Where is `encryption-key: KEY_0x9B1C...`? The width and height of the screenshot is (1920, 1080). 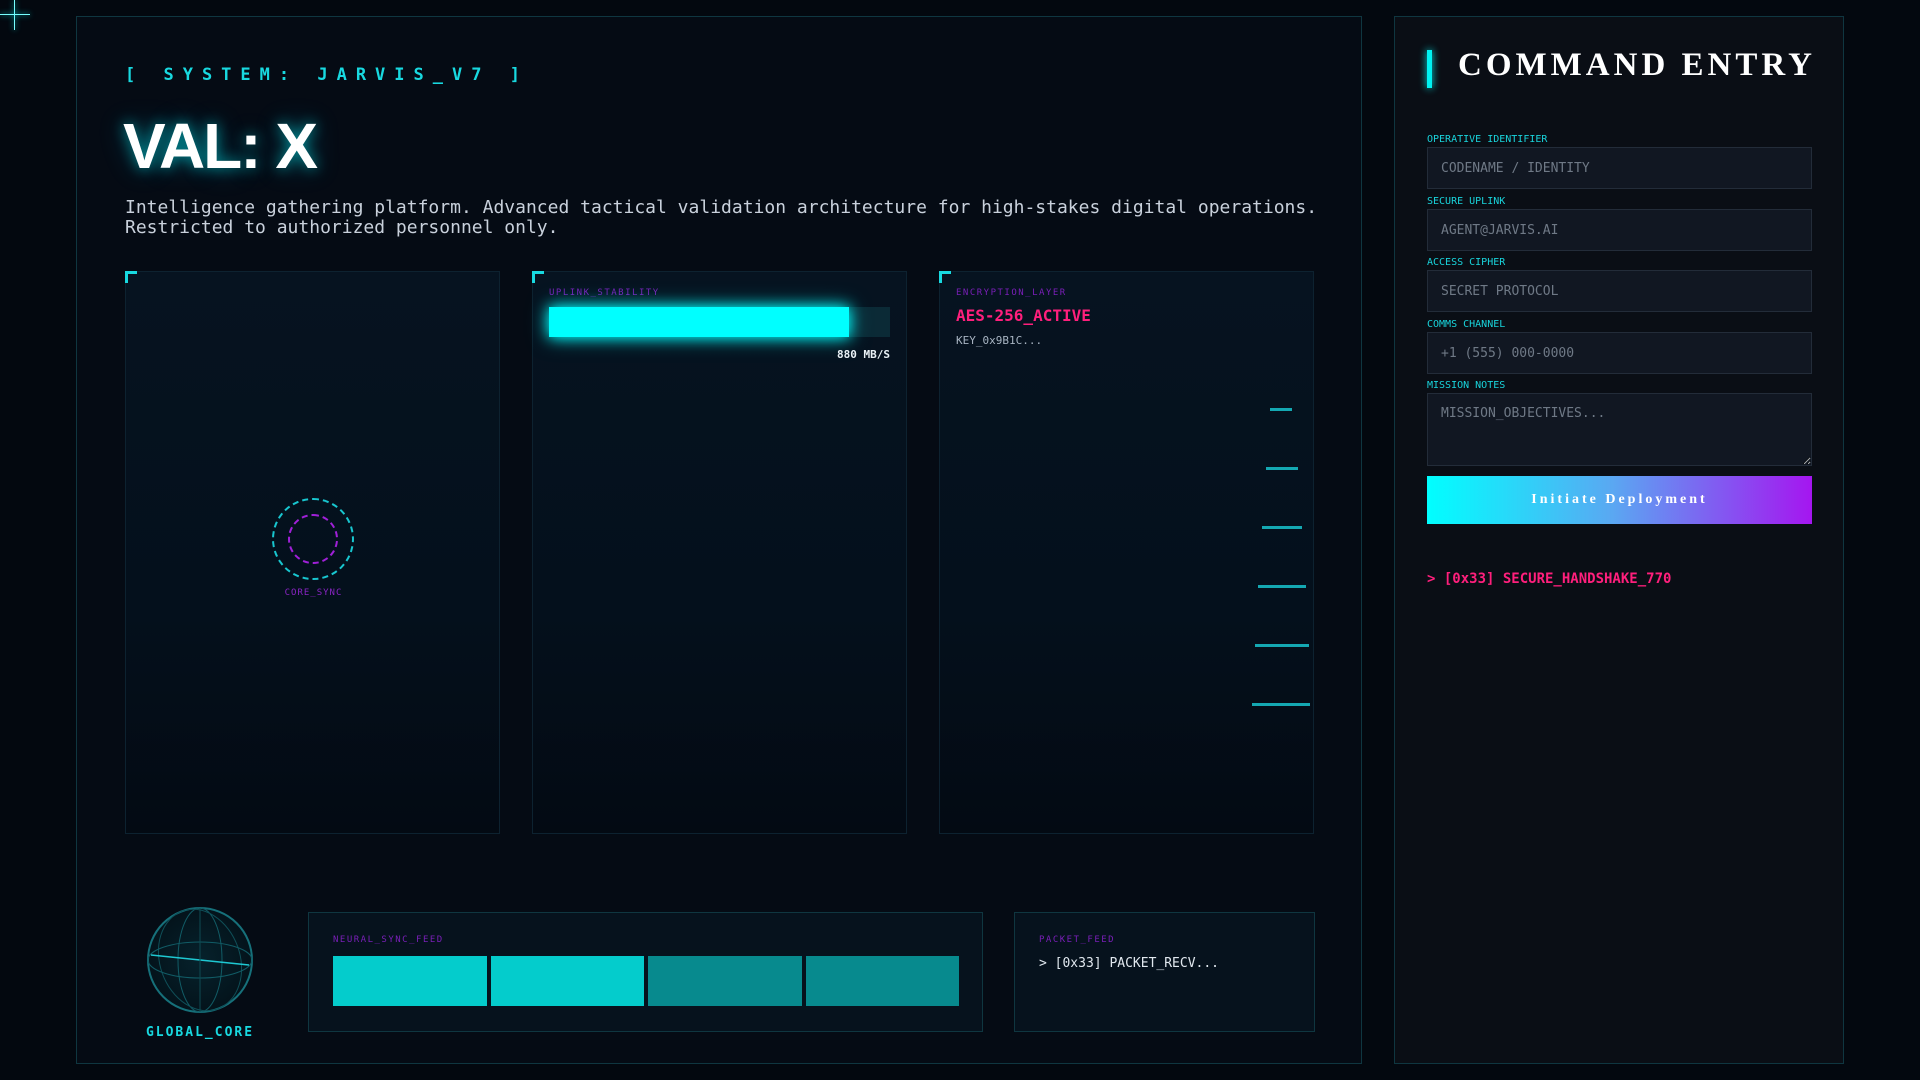
encryption-key: KEY_0x9B1C... is located at coordinates (999, 340).